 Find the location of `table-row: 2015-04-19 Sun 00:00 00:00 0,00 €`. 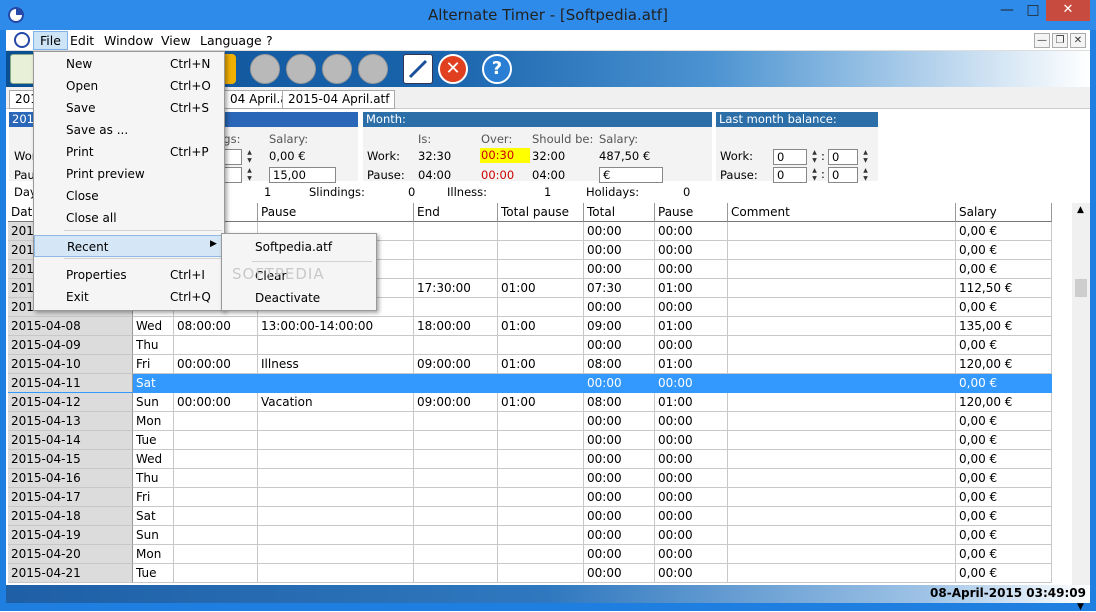

table-row: 2015-04-19 Sun 00:00 00:00 0,00 € is located at coordinates (529, 535).